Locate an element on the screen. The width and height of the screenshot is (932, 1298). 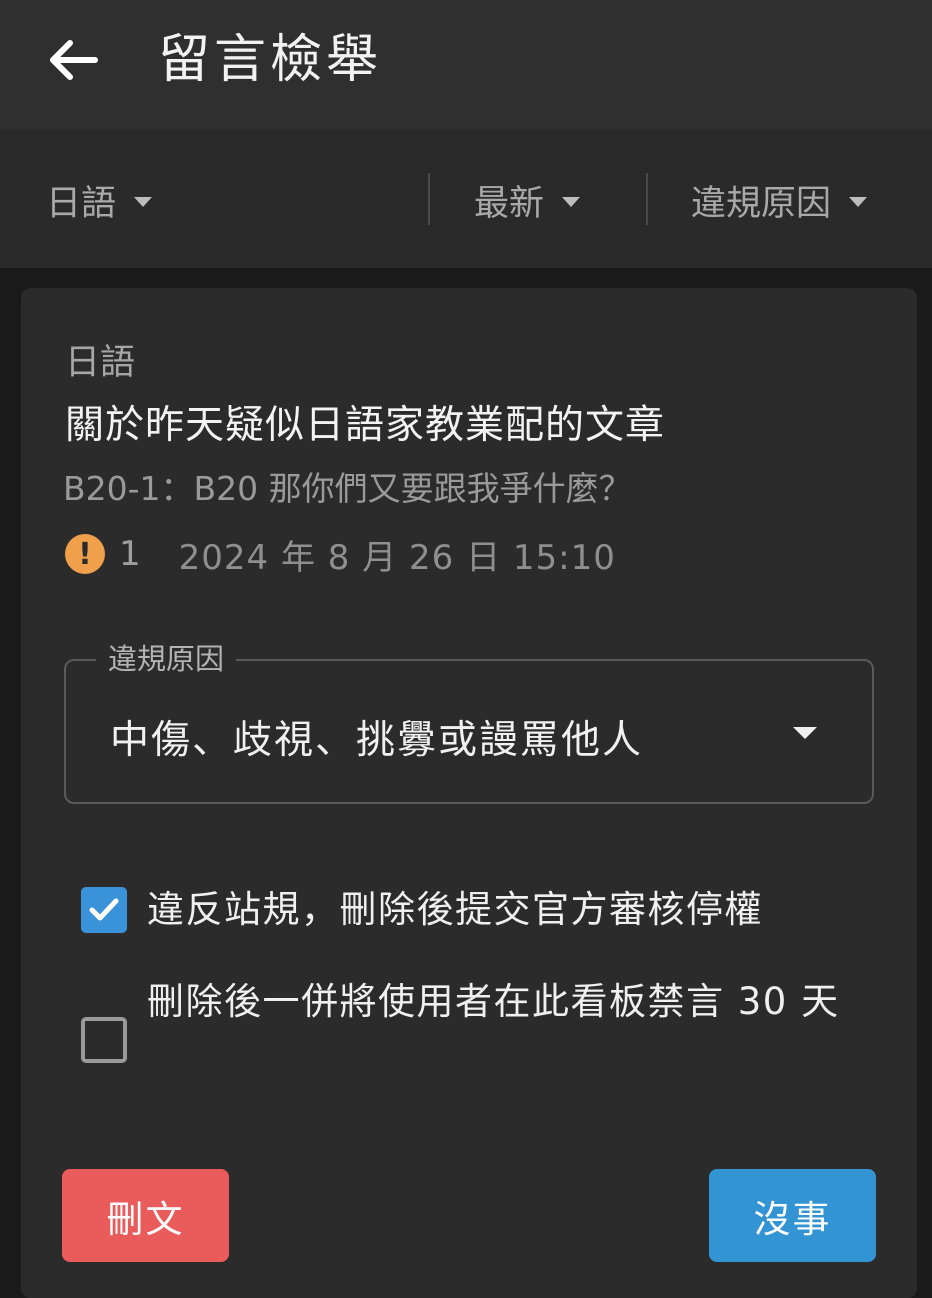
page-title: 留言檢舉 is located at coordinates (270, 60).